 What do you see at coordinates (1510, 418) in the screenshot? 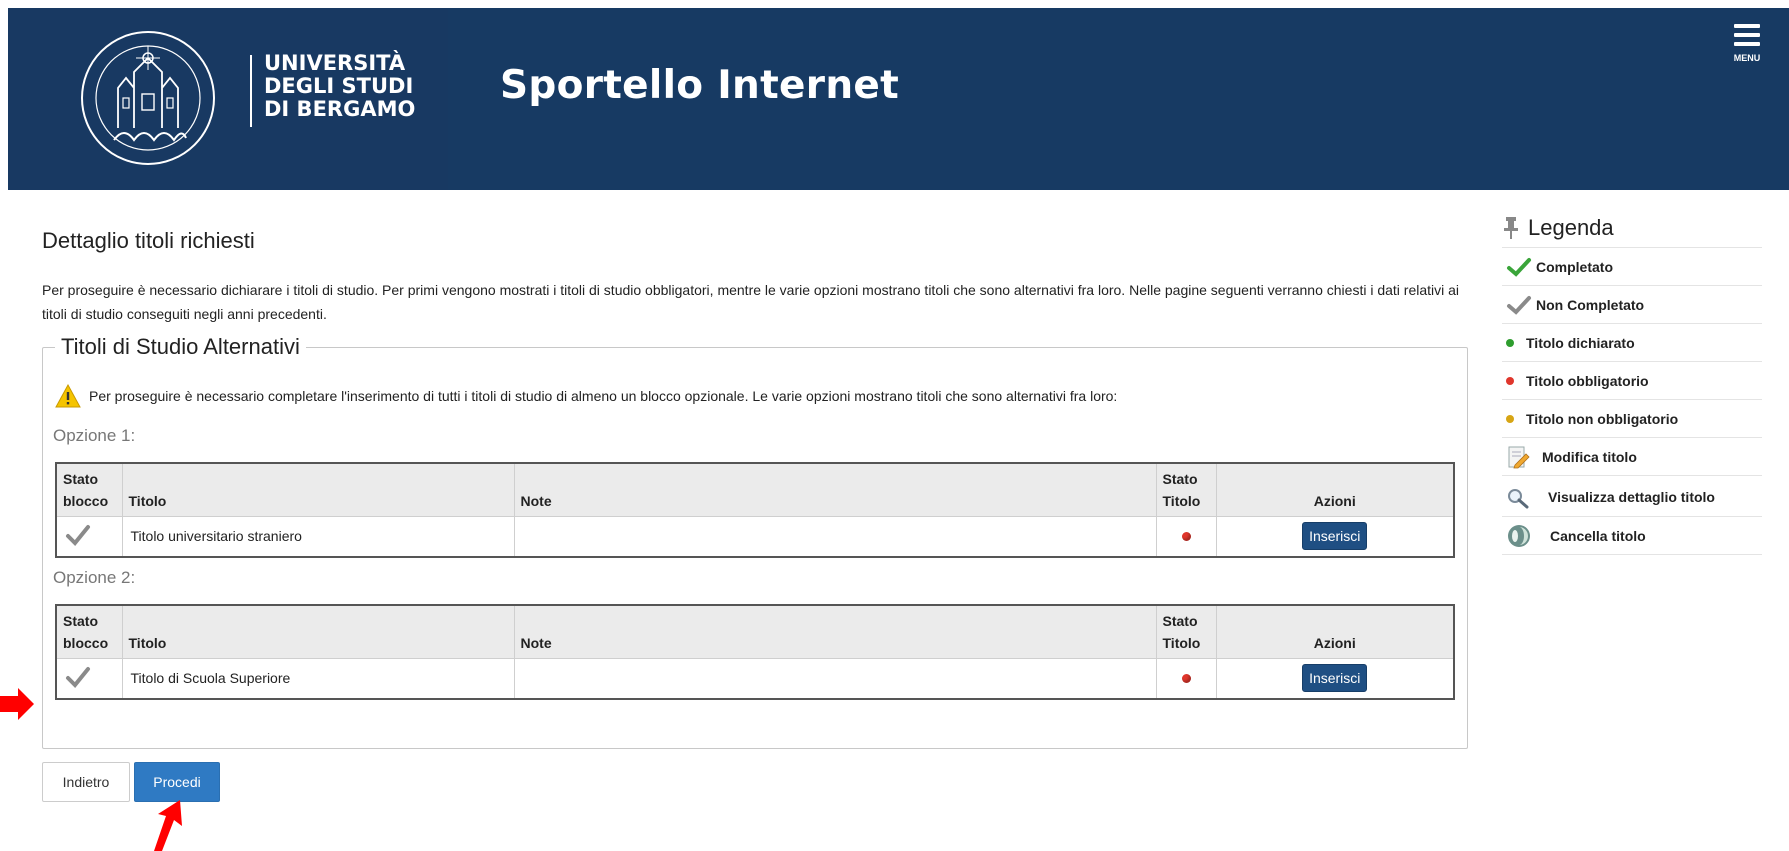
I see `dot-yellow-icon` at bounding box center [1510, 418].